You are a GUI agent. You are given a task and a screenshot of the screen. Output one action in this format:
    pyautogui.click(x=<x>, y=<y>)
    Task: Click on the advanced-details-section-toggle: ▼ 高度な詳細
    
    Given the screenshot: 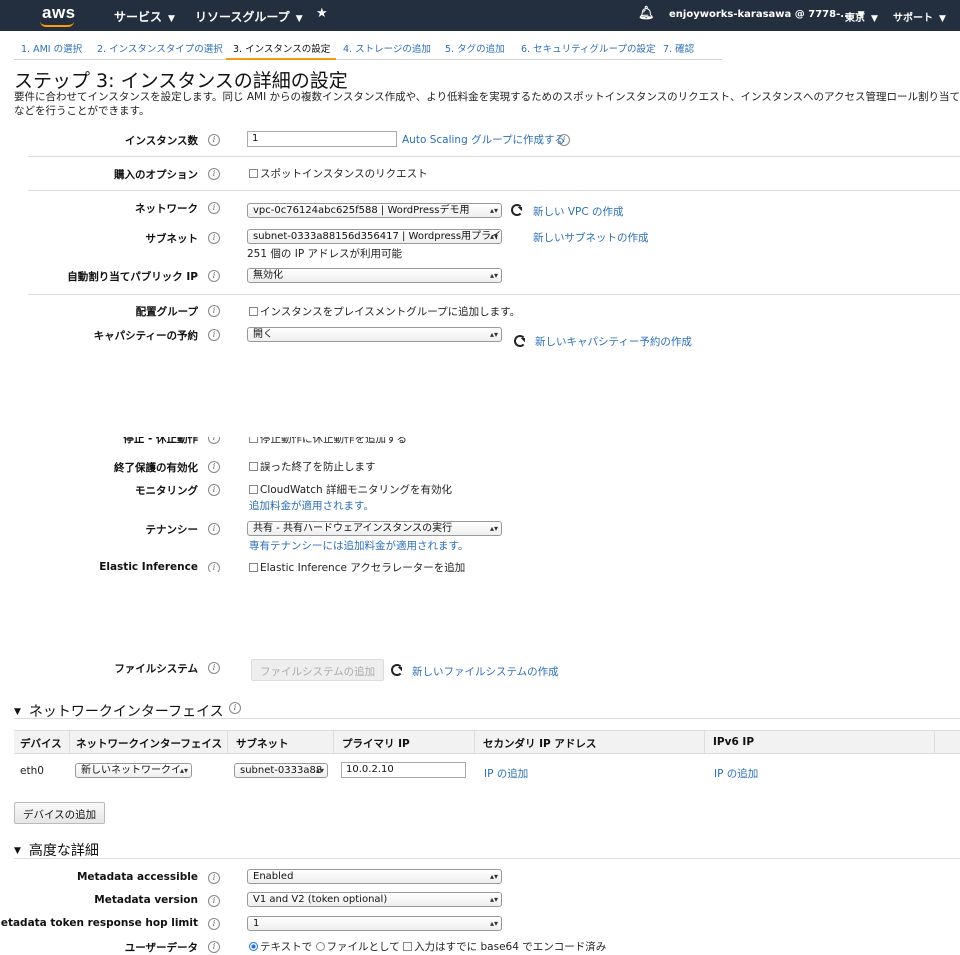 What is the action you would take?
    pyautogui.click(x=56, y=850)
    